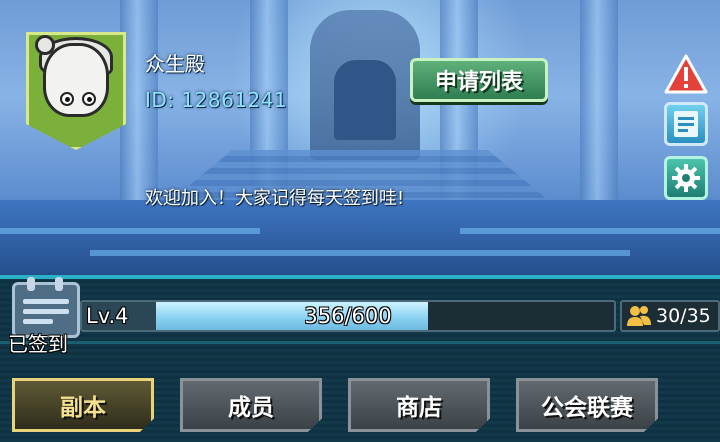  I want to click on notes-button, so click(686, 124).